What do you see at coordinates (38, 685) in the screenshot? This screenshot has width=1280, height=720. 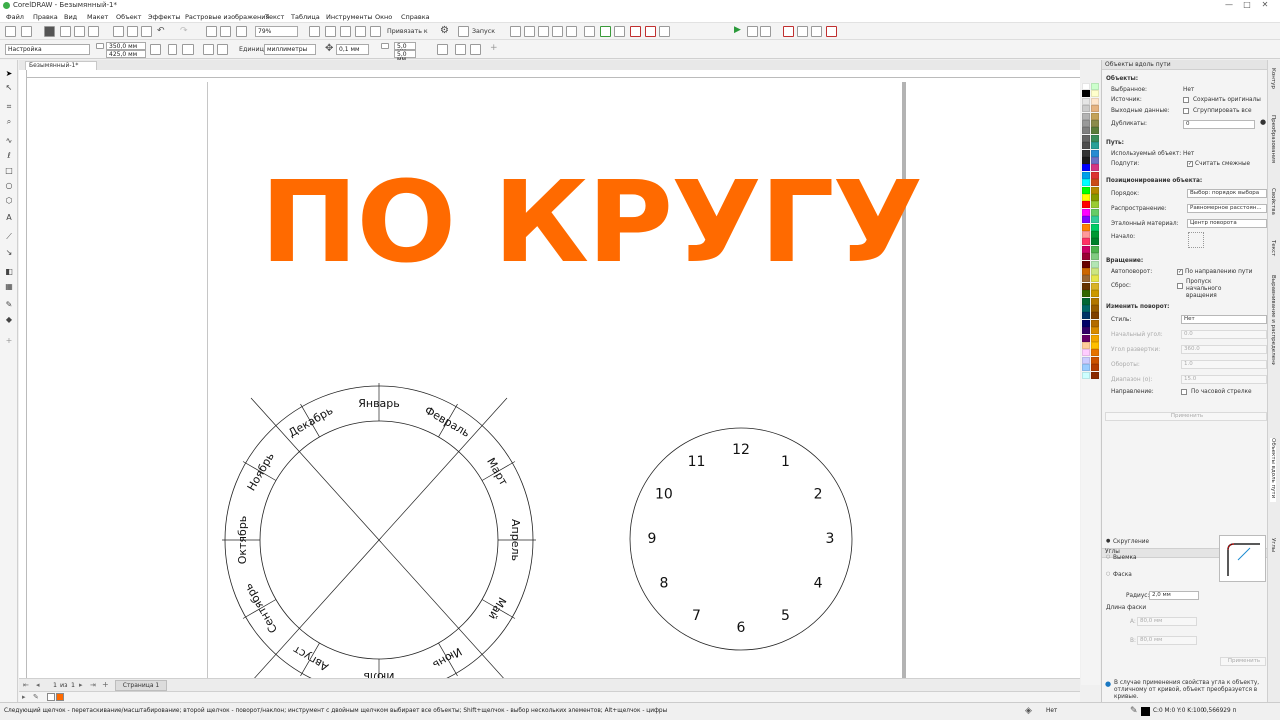 I see `prev-page-icon: ◂` at bounding box center [38, 685].